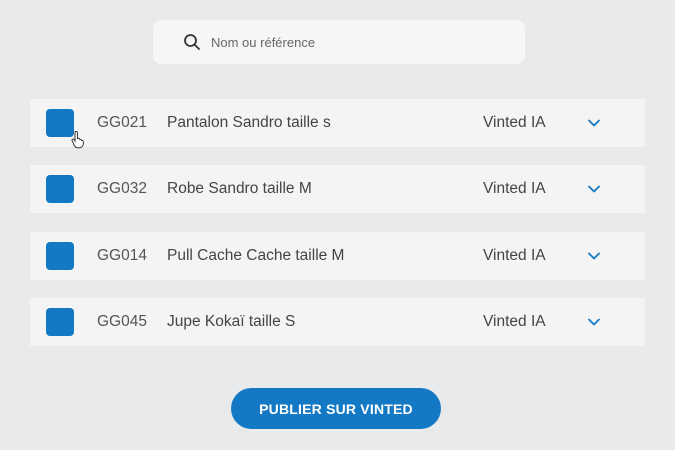 The width and height of the screenshot is (675, 450). I want to click on search-icon, so click(192, 42).